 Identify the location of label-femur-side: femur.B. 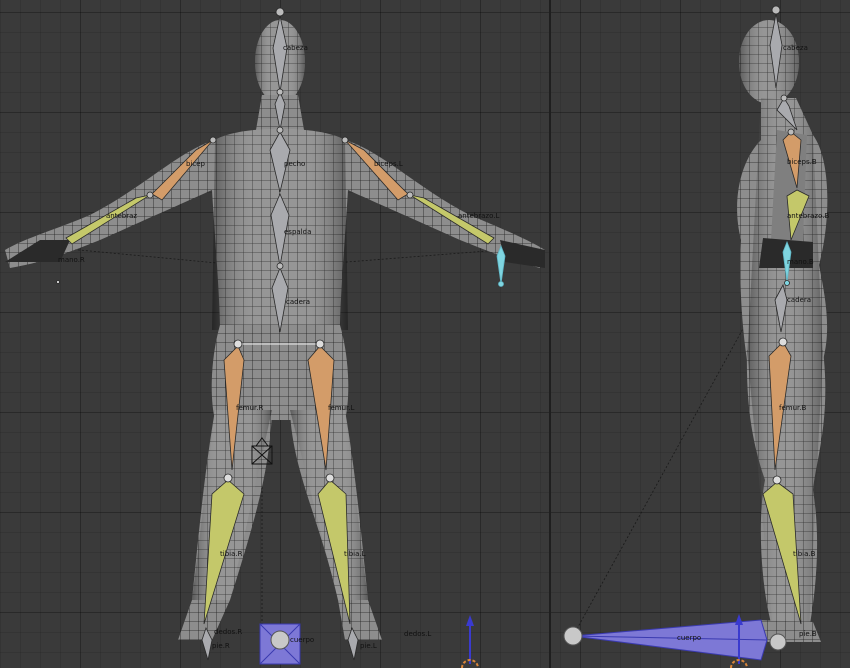
(793, 408).